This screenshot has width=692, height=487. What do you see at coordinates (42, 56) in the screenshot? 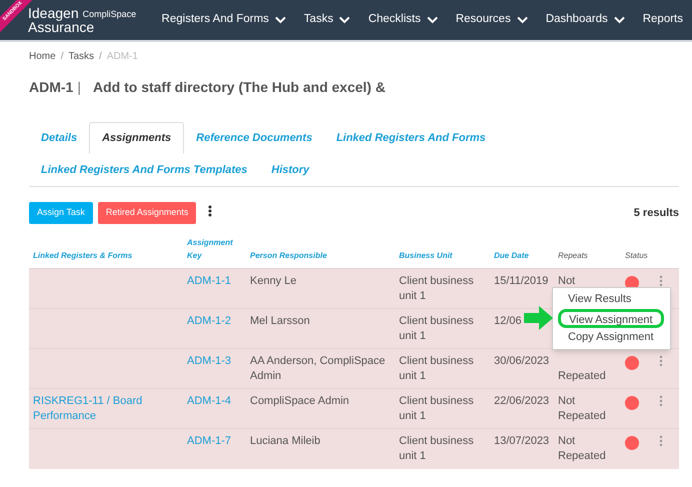
I see `breadcrumb-link: Home` at bounding box center [42, 56].